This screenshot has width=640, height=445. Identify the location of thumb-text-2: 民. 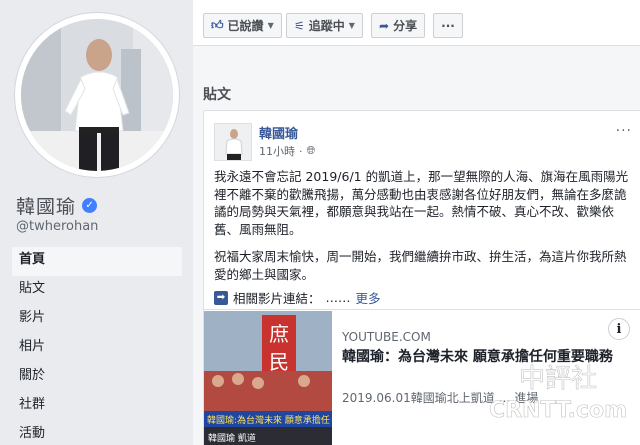
(279, 362).